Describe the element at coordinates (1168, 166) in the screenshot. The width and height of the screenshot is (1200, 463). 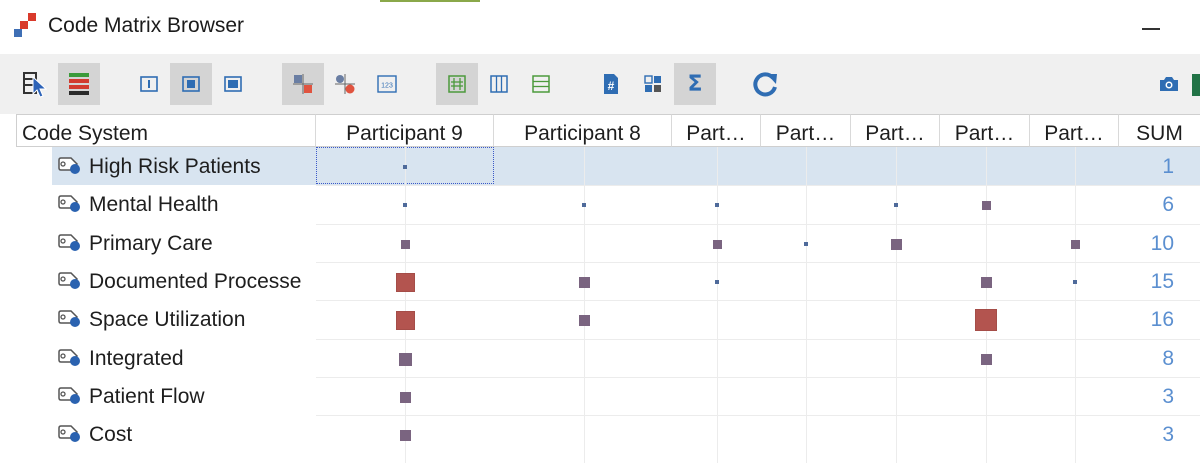
I see `row-sum: 1` at that location.